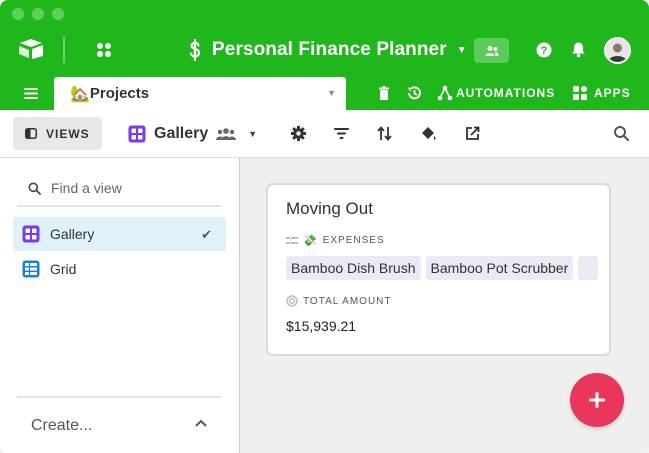 This screenshot has height=453, width=649. I want to click on paint-bucket-icon, so click(428, 133).